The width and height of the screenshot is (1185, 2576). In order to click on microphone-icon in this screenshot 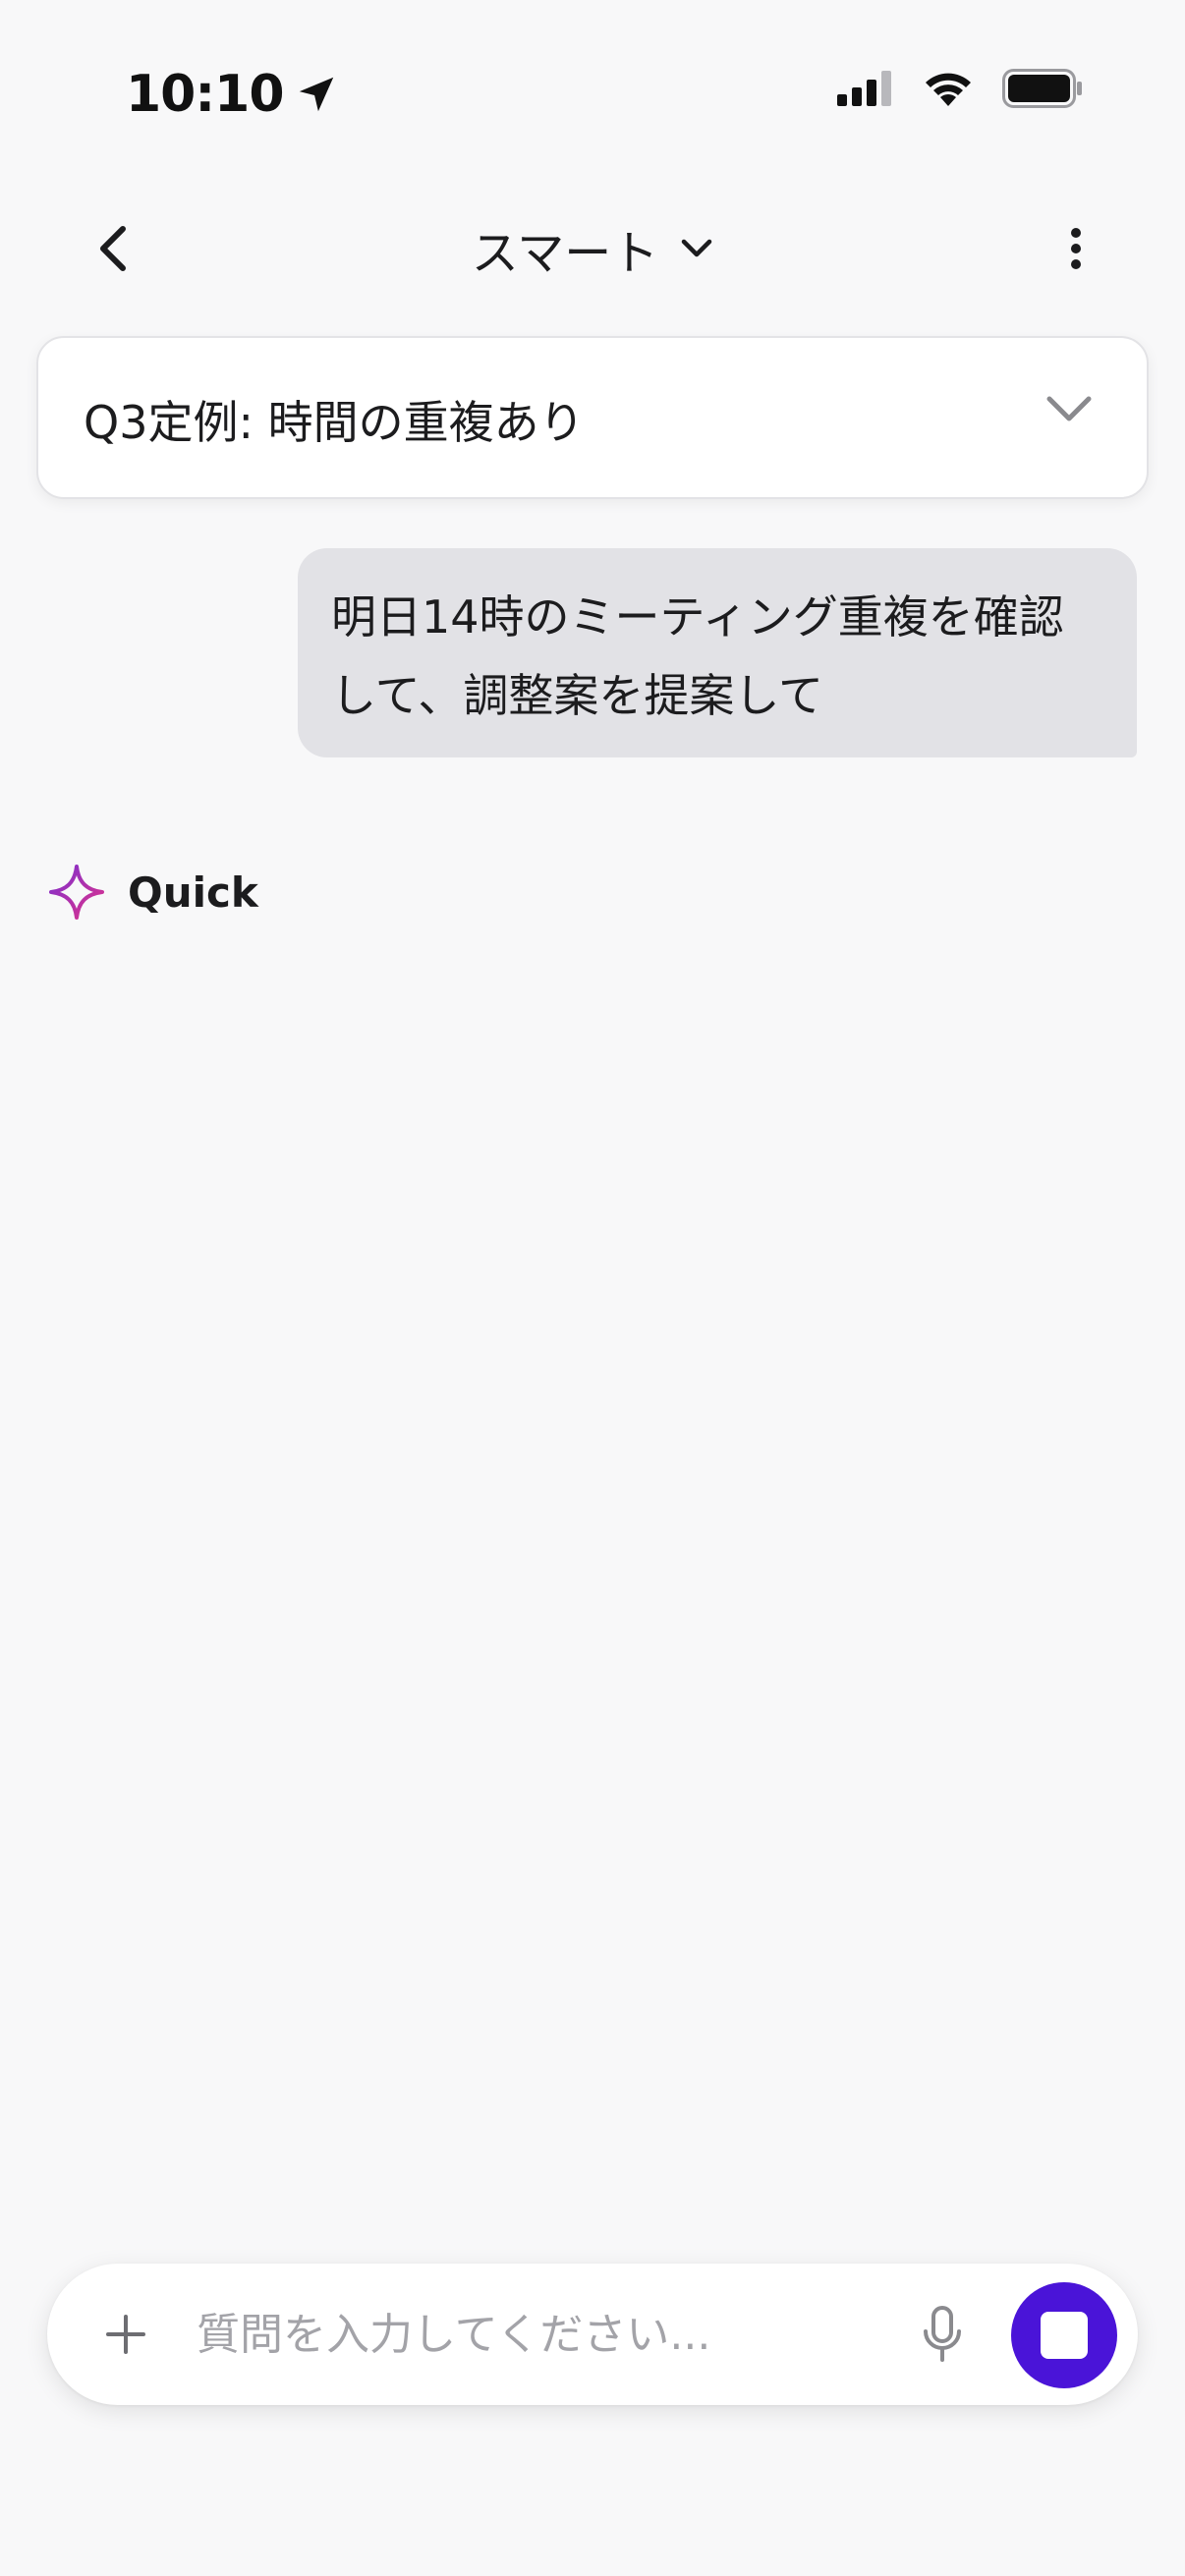, I will do `click(943, 2334)`.